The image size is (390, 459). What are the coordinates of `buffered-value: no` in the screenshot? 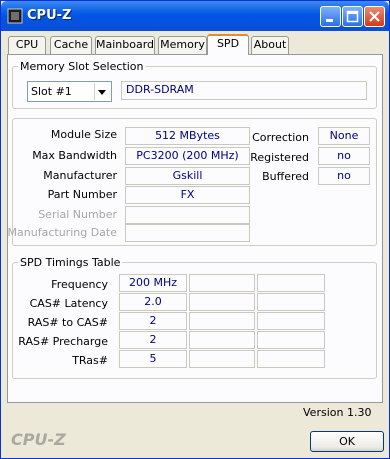 It's located at (344, 176).